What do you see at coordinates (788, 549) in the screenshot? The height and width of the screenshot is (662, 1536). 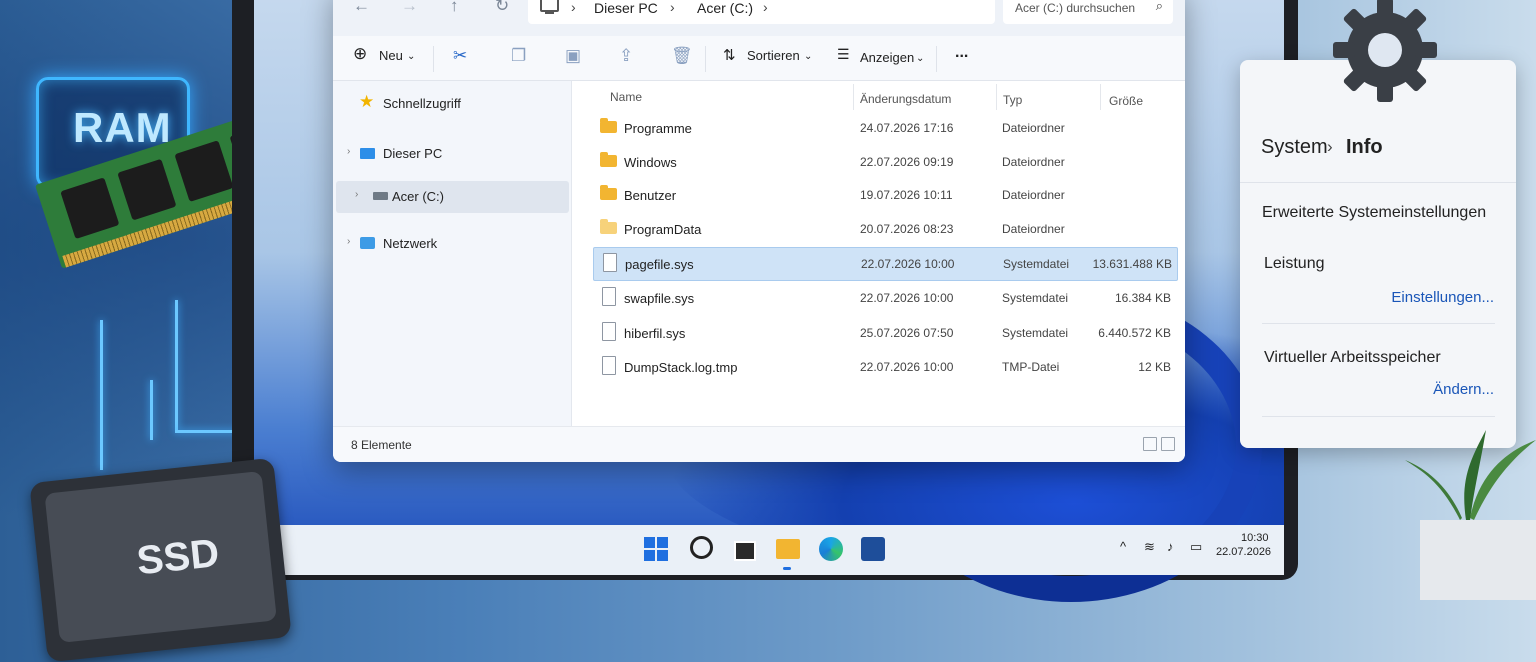 I see `file-explorer-icon` at bounding box center [788, 549].